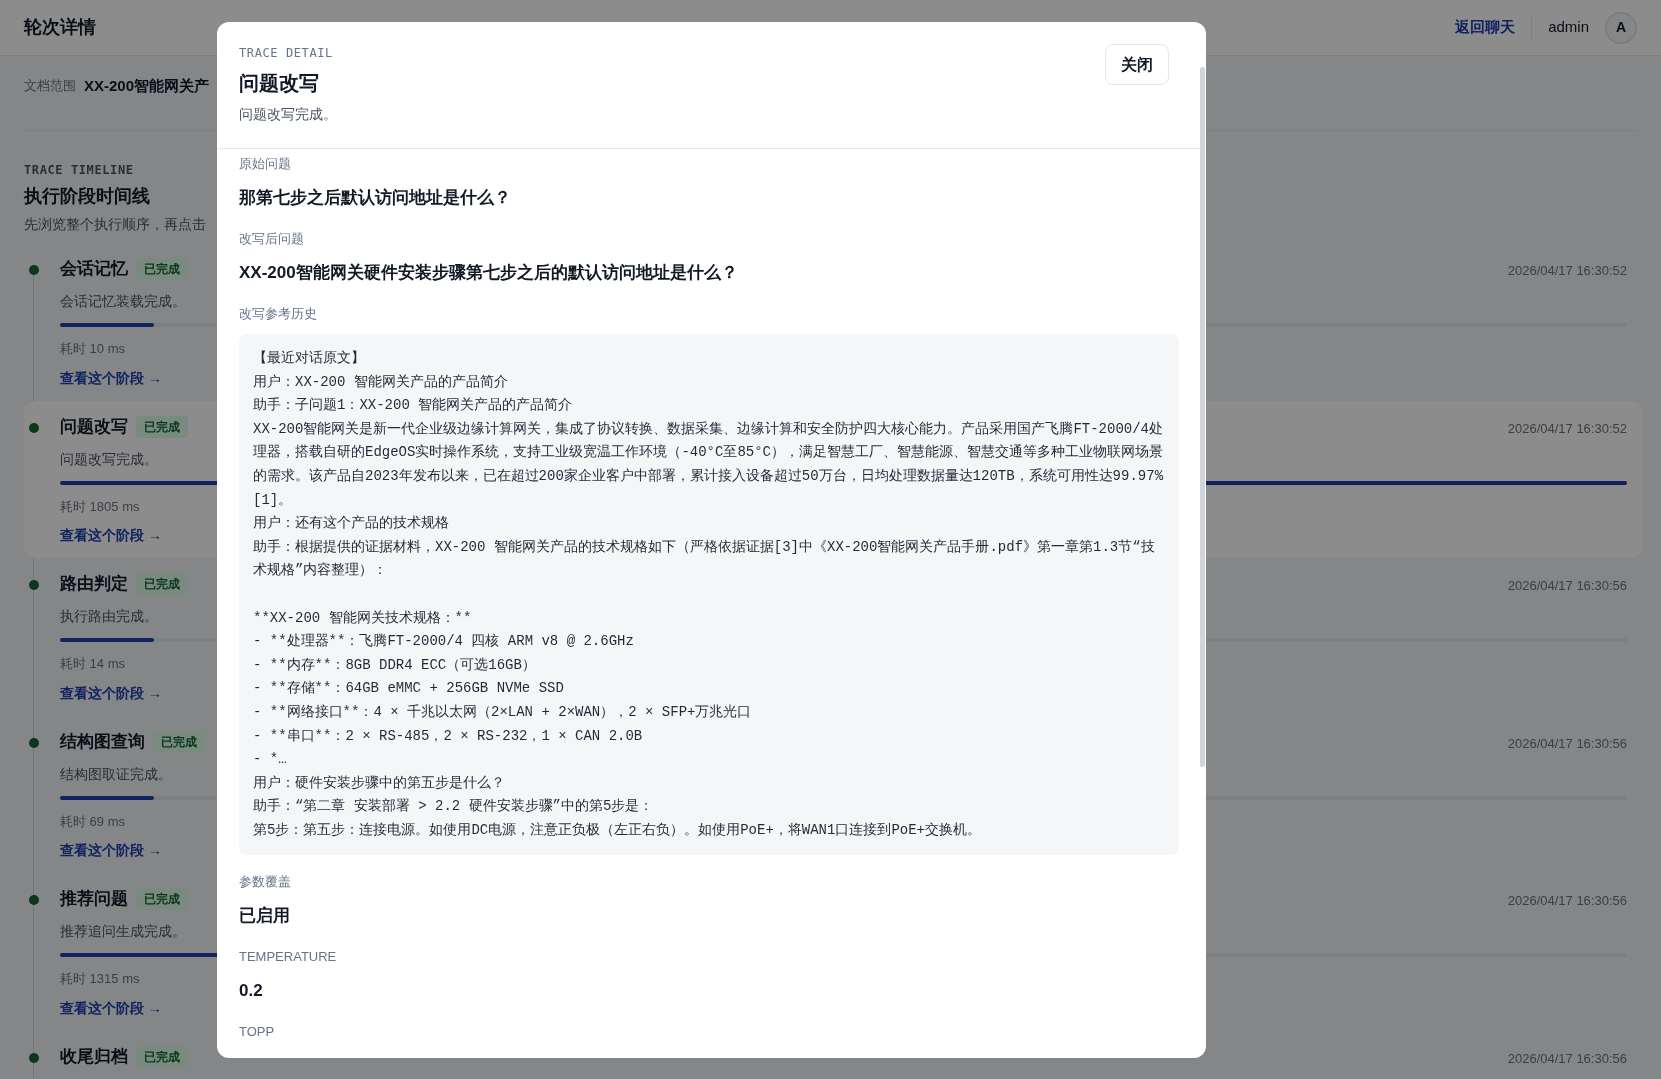 This screenshot has width=1661, height=1079. Describe the element at coordinates (123, 931) in the screenshot. I see `stage-description: 推荐追问生成完成。` at that location.